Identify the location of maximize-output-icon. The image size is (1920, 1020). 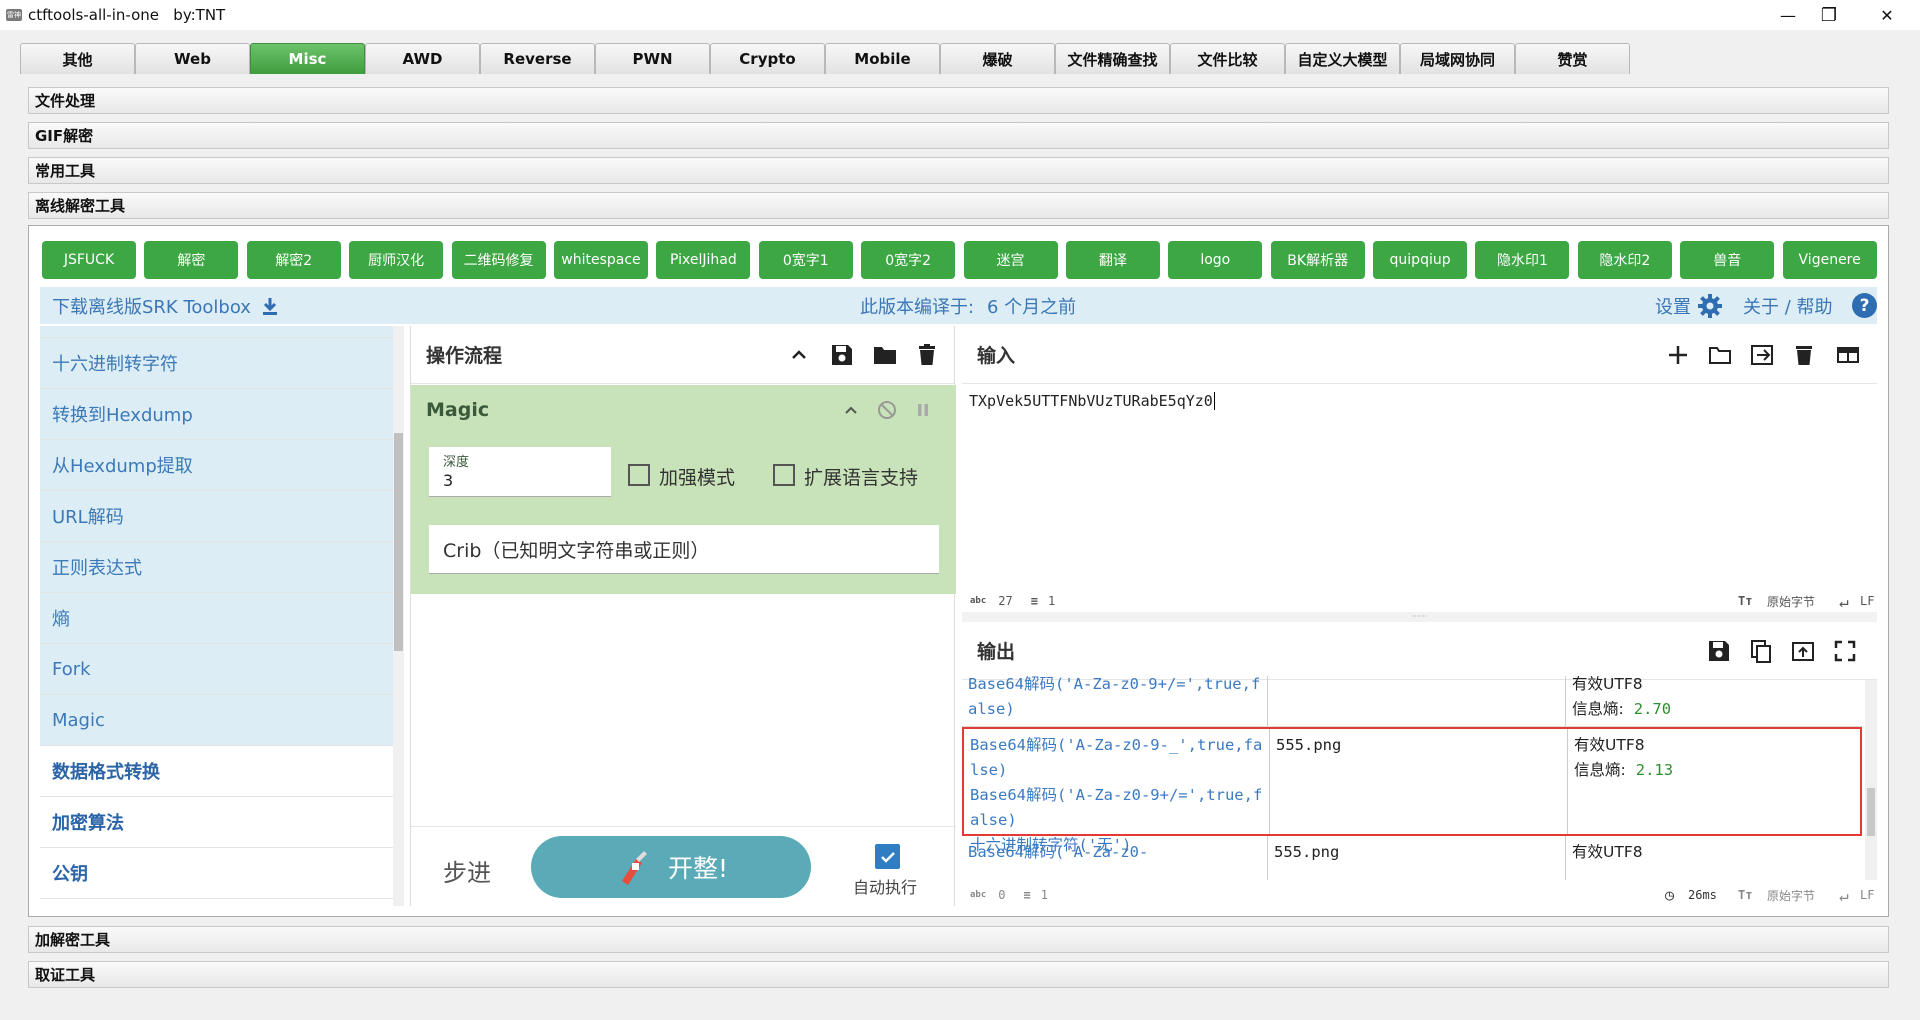
(1845, 651).